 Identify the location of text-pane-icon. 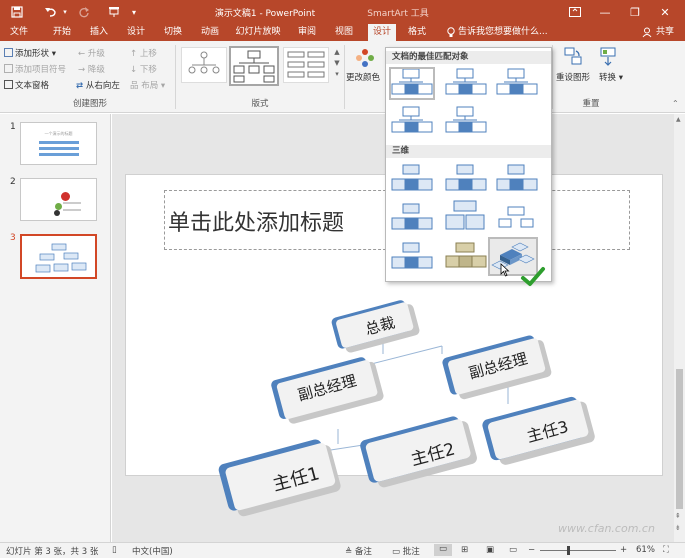
(8, 84).